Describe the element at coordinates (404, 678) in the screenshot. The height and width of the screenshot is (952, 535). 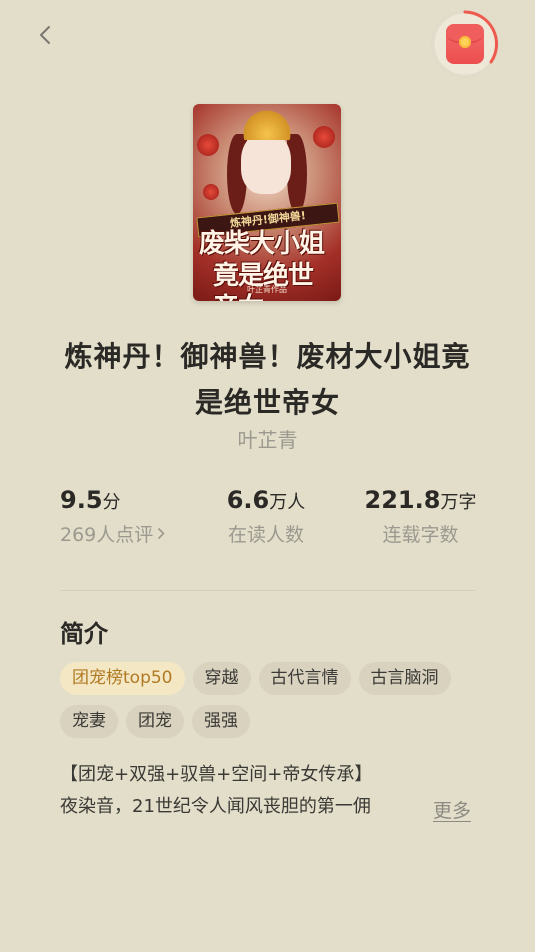
I see `tag-item: 古言脑洞` at that location.